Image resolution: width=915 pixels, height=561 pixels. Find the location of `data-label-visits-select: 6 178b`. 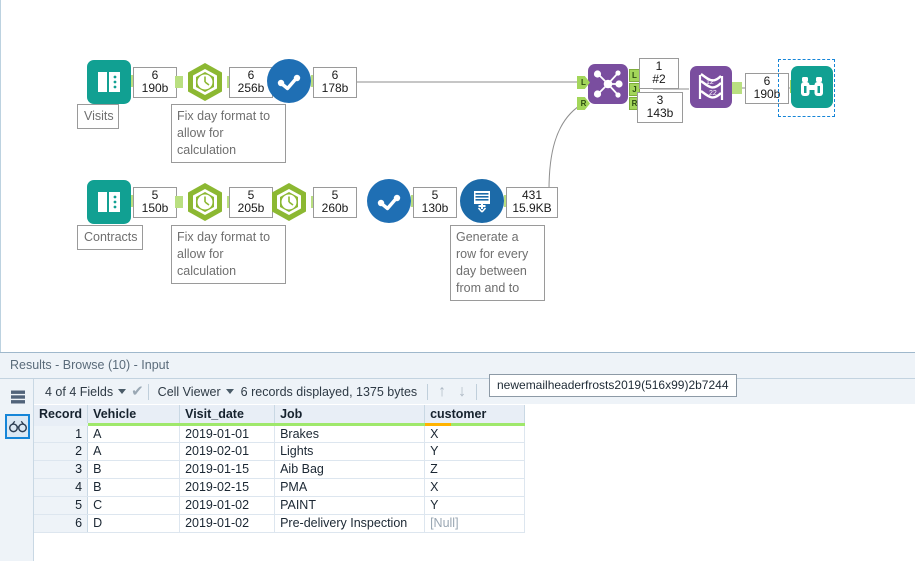

data-label-visits-select: 6 178b is located at coordinates (335, 82).